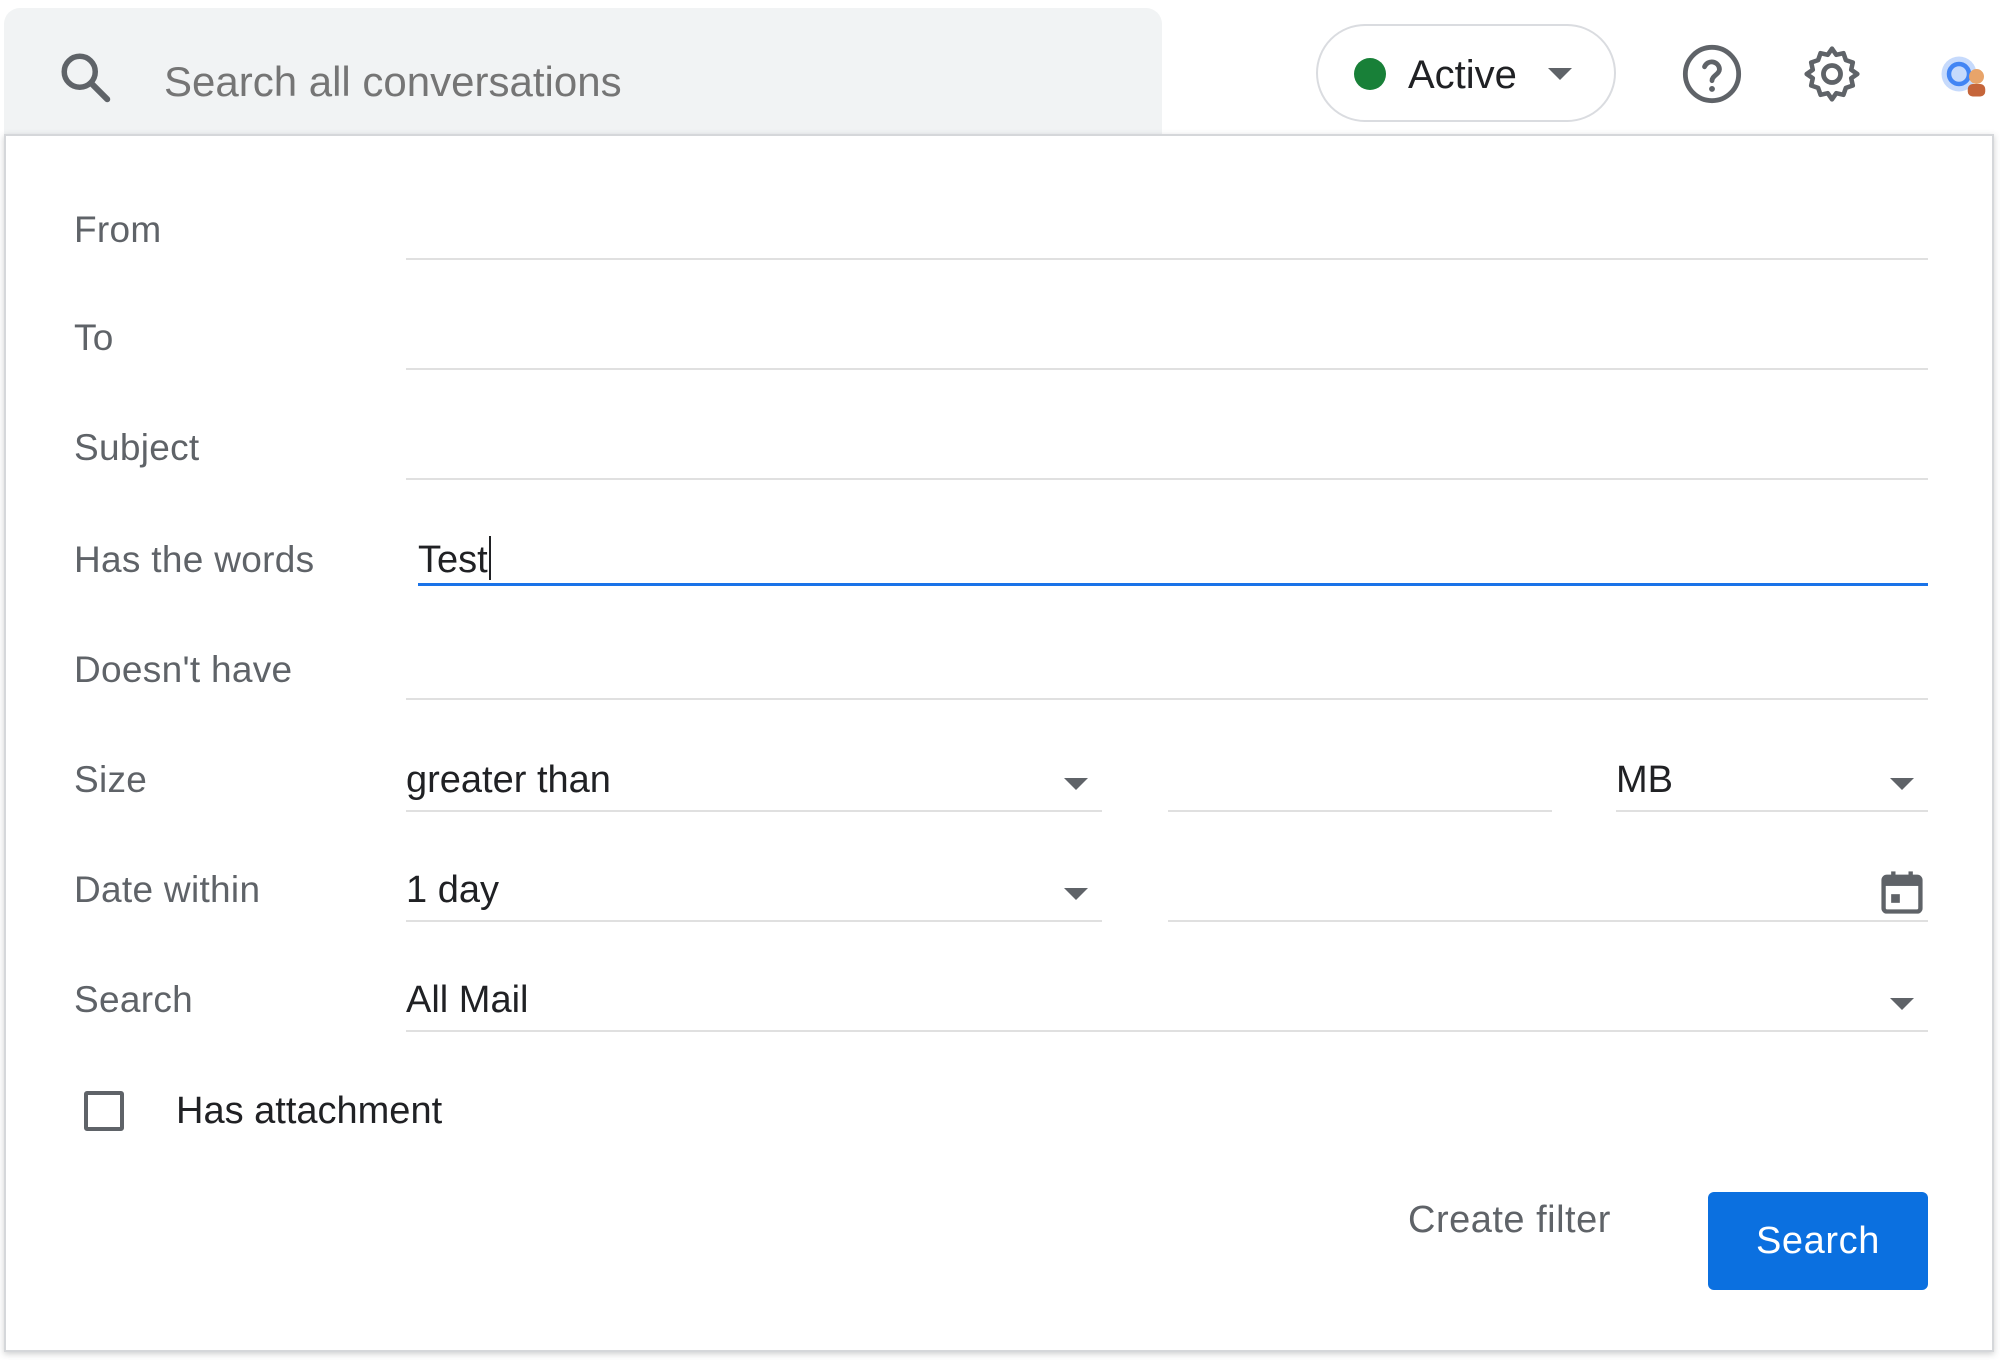 The height and width of the screenshot is (1360, 2000). Describe the element at coordinates (1712, 74) in the screenshot. I see `help-icon` at that location.